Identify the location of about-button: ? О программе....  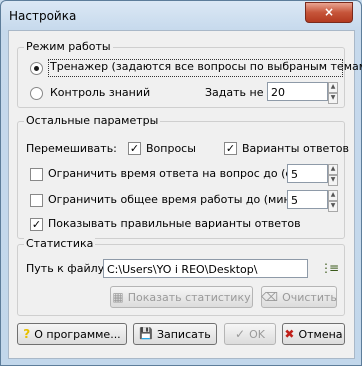
(72, 334).